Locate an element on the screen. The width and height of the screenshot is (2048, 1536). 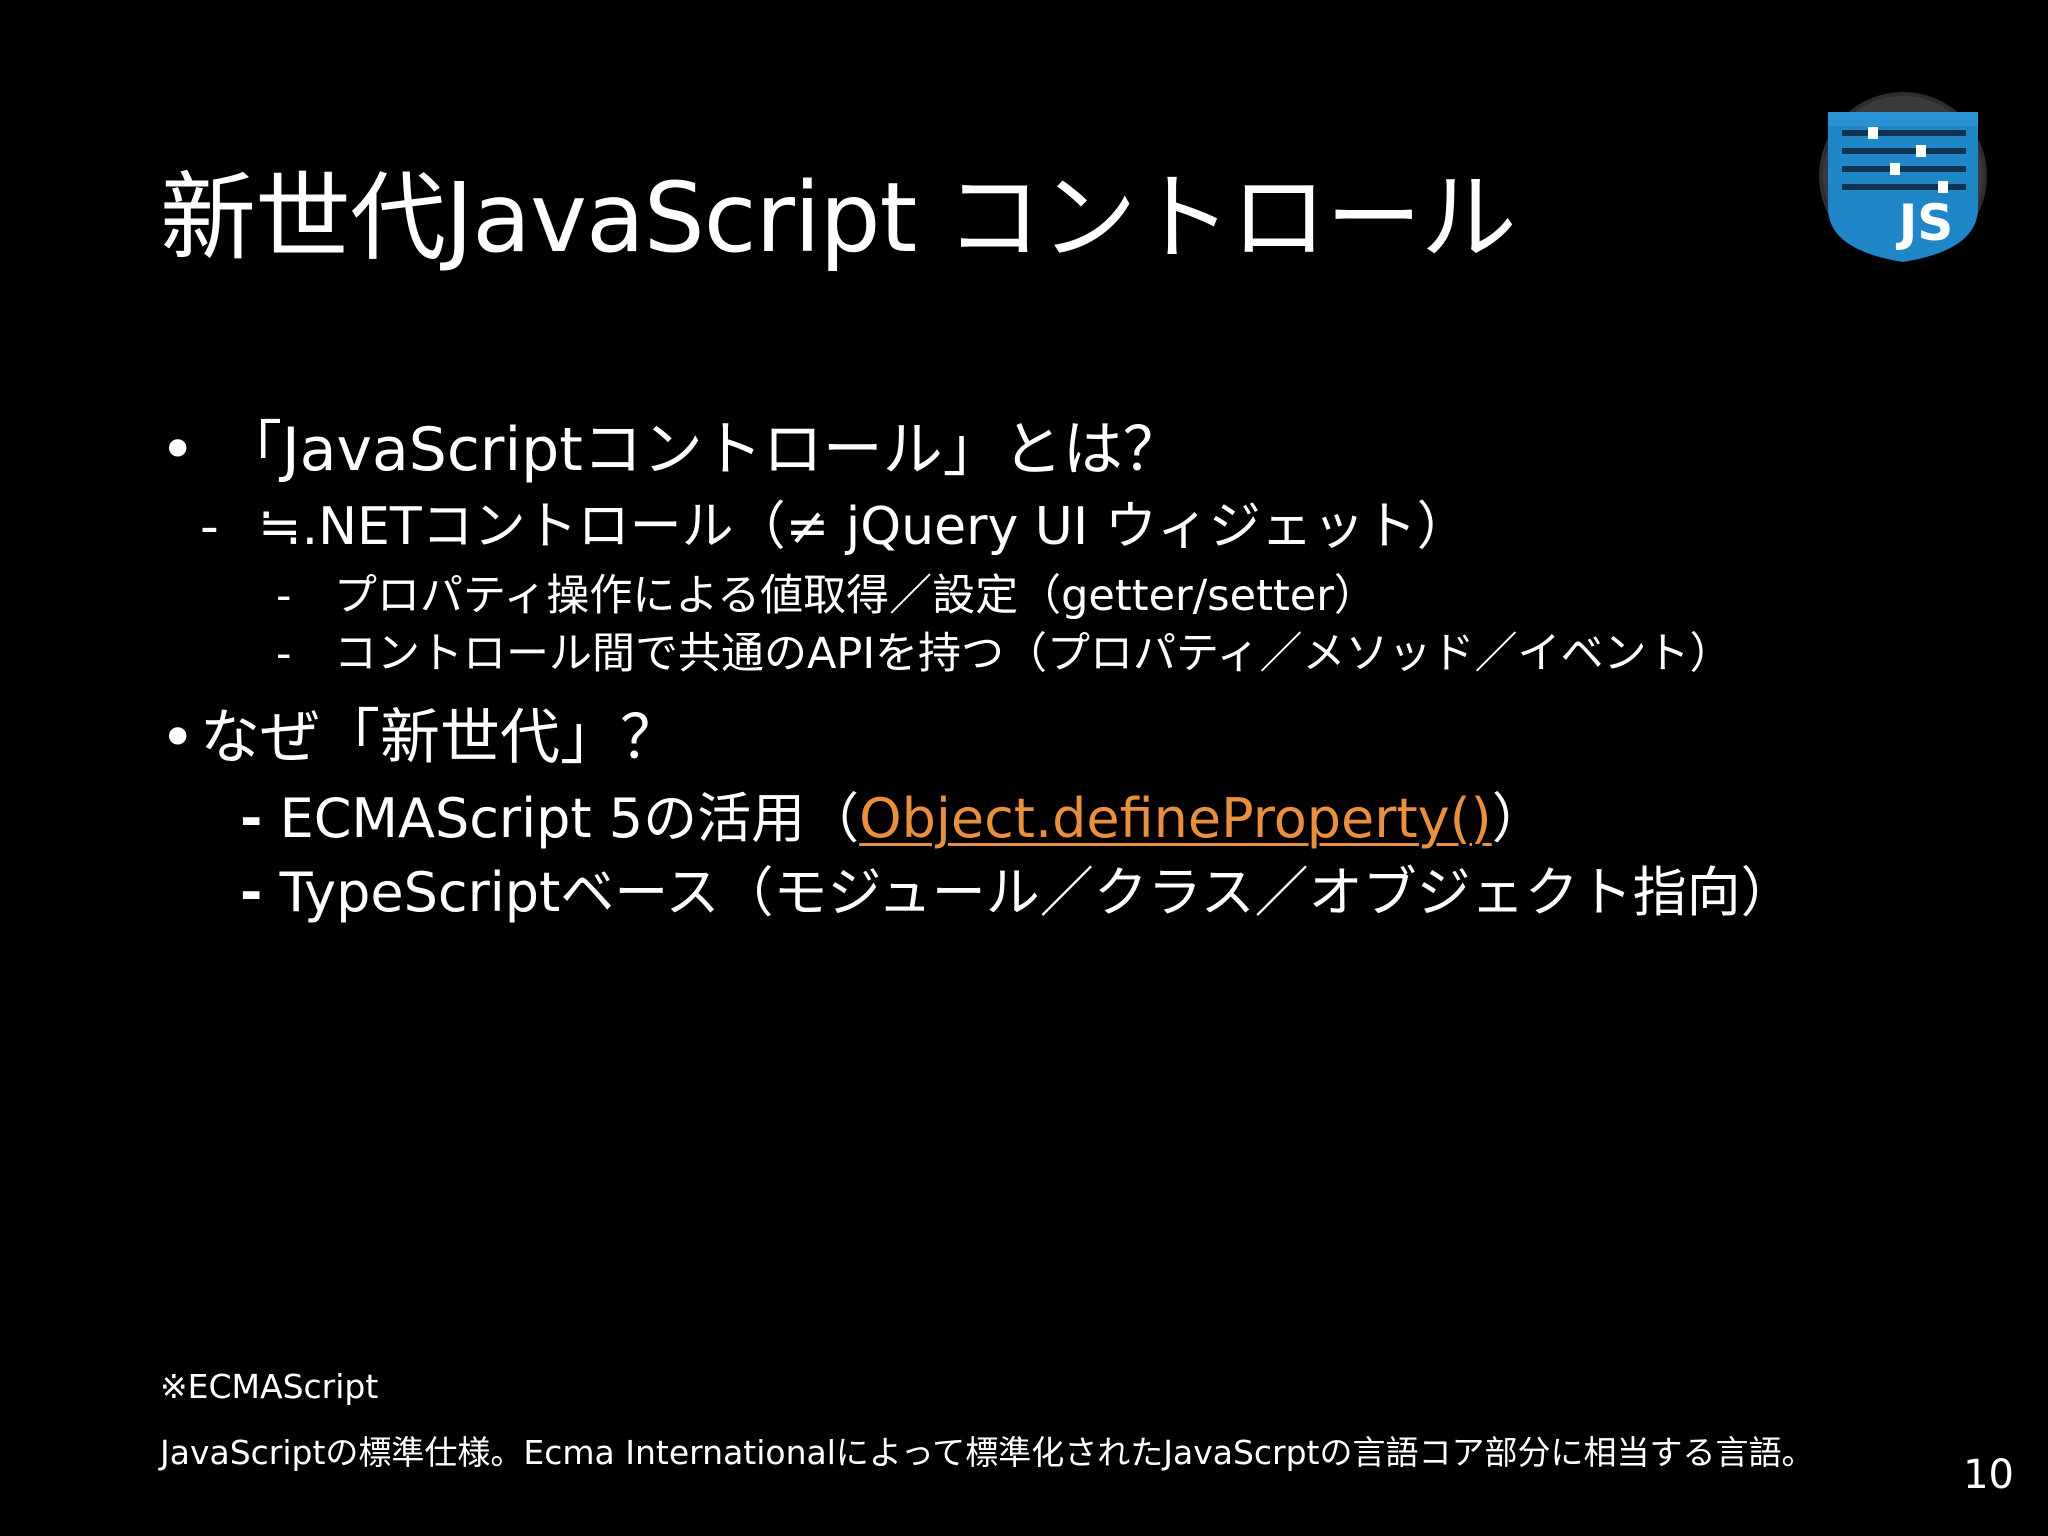
sub-sub-bullet-common-api: コントロール間で共通のAPIを持つ（プロパティ／メソッド／イベント） is located at coordinates (1033, 654).